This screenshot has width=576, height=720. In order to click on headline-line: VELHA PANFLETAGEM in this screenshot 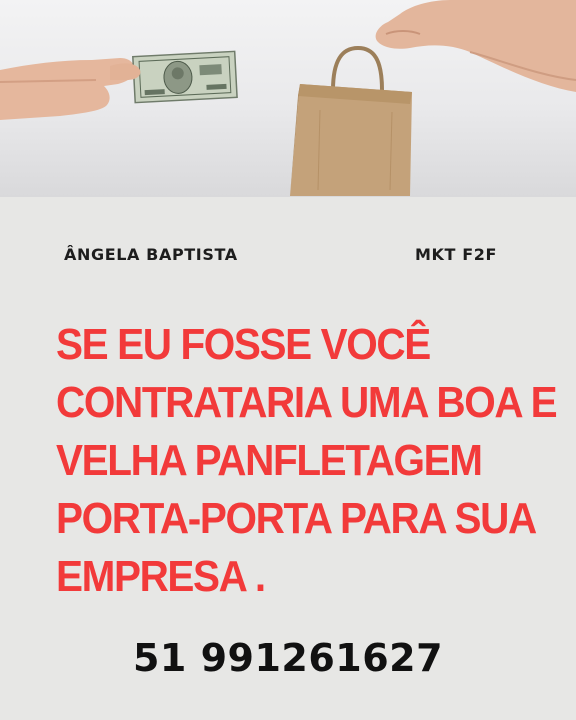, I will do `click(269, 460)`.